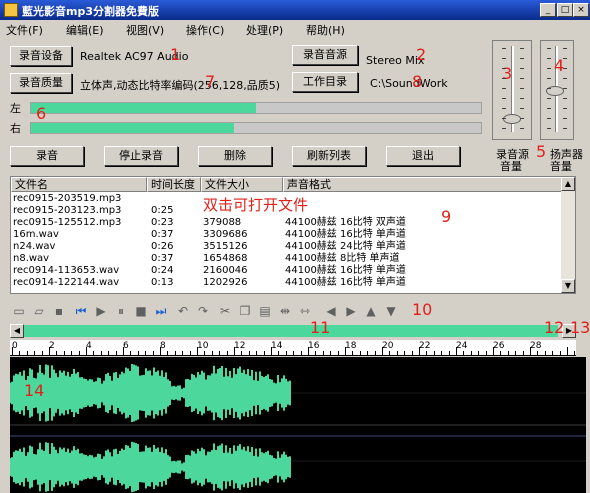  What do you see at coordinates (568, 286) in the screenshot?
I see `scroll-down-button: ▼` at bounding box center [568, 286].